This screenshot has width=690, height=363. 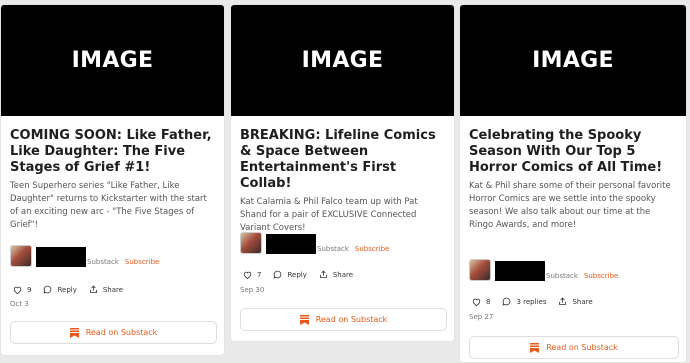 What do you see at coordinates (488, 301) in the screenshot?
I see `like-count: 8` at bounding box center [488, 301].